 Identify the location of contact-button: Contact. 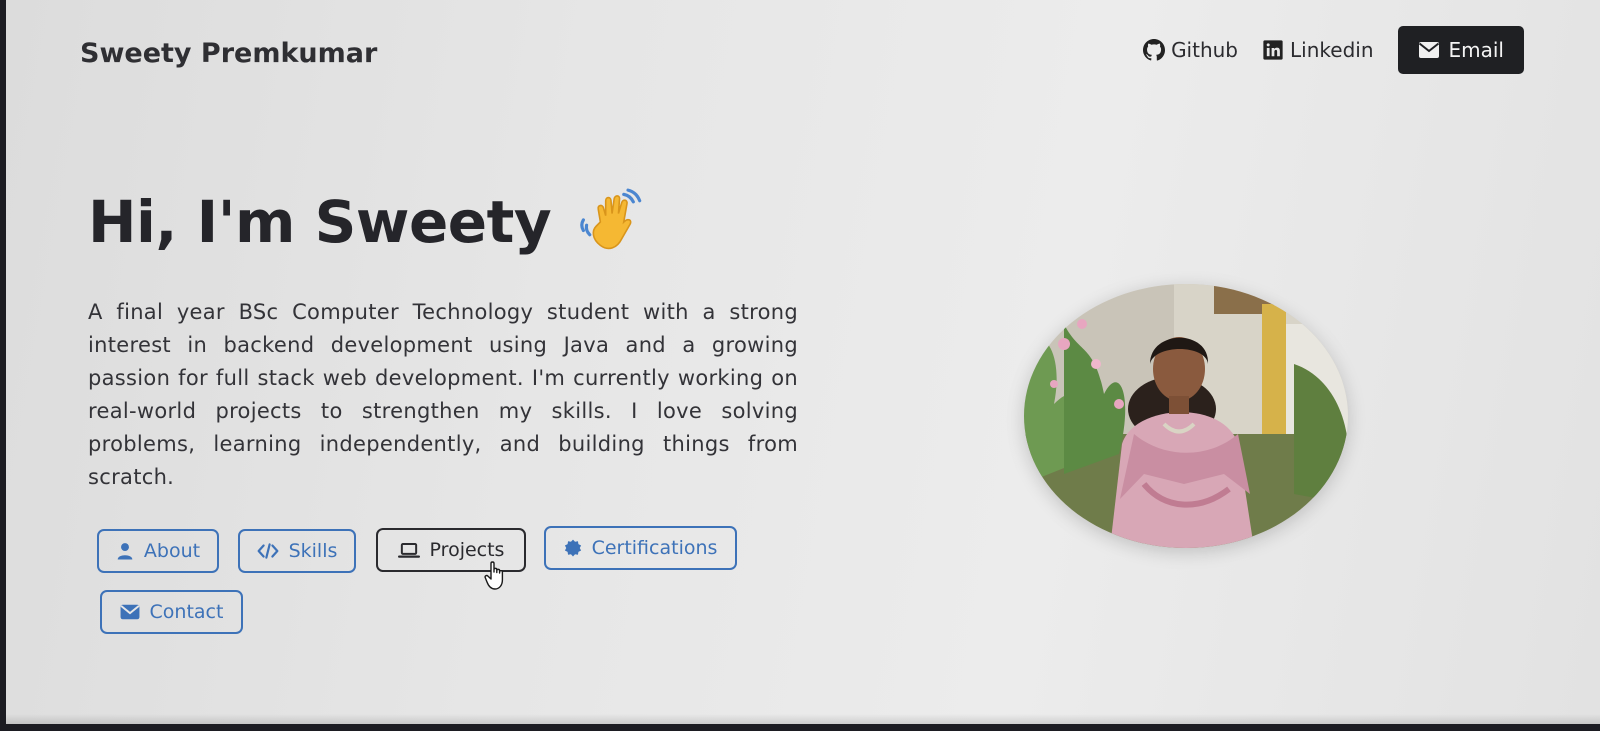
(171, 612).